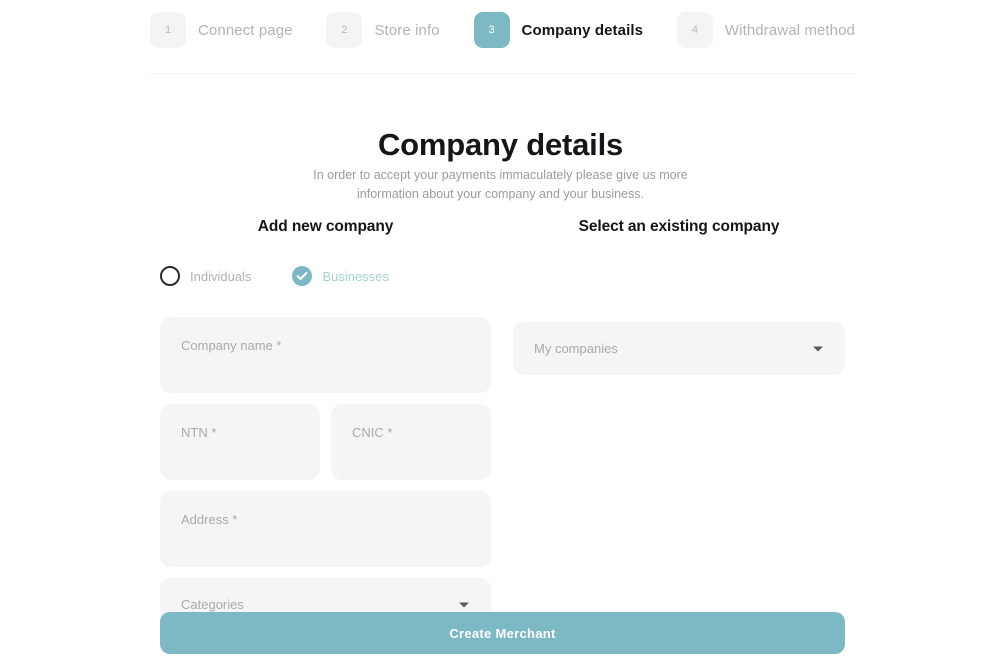  Describe the element at coordinates (500, 144) in the screenshot. I see `page-title: Company details` at that location.